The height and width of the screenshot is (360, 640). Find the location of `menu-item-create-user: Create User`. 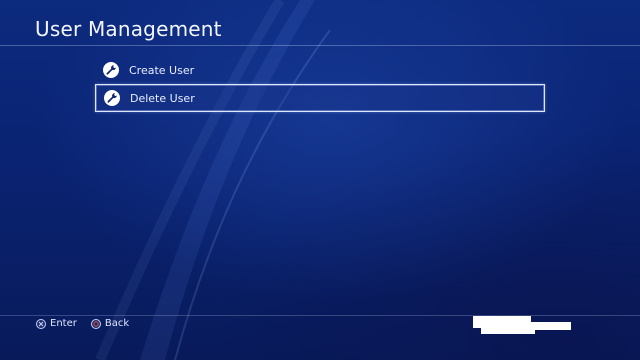

menu-item-create-user: Create User is located at coordinates (320, 70).